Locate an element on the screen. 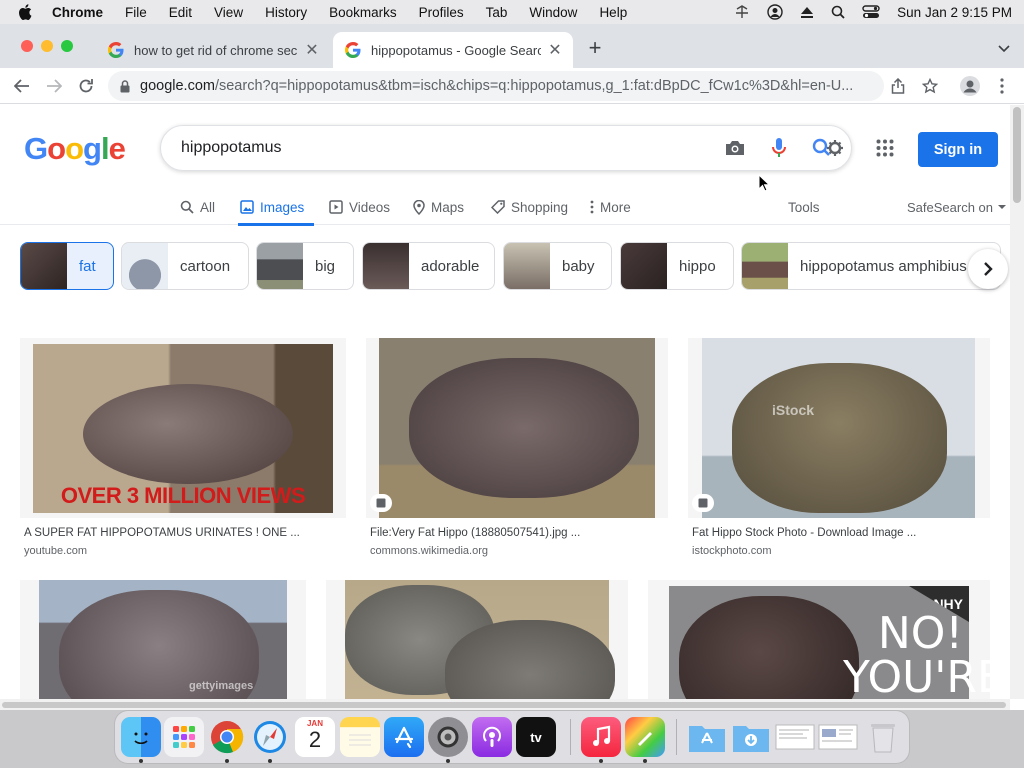 This screenshot has height=768, width=1024. google-apps-grid-icon is located at coordinates (885, 150).